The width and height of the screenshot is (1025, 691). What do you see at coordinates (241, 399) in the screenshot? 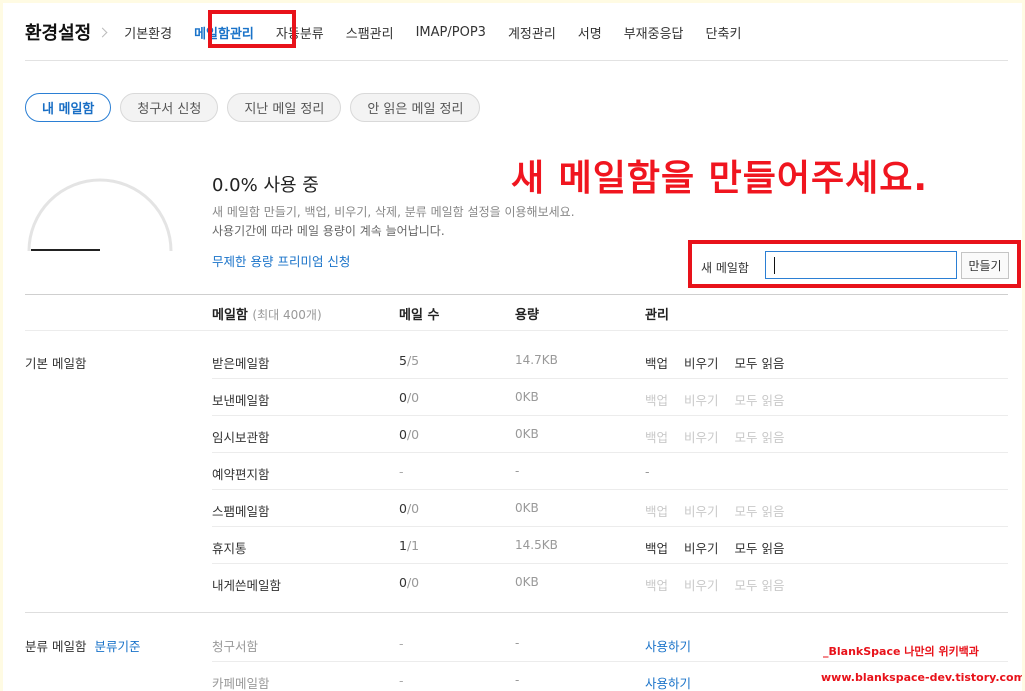
I see `mailbox-name: 보낸메일함` at bounding box center [241, 399].